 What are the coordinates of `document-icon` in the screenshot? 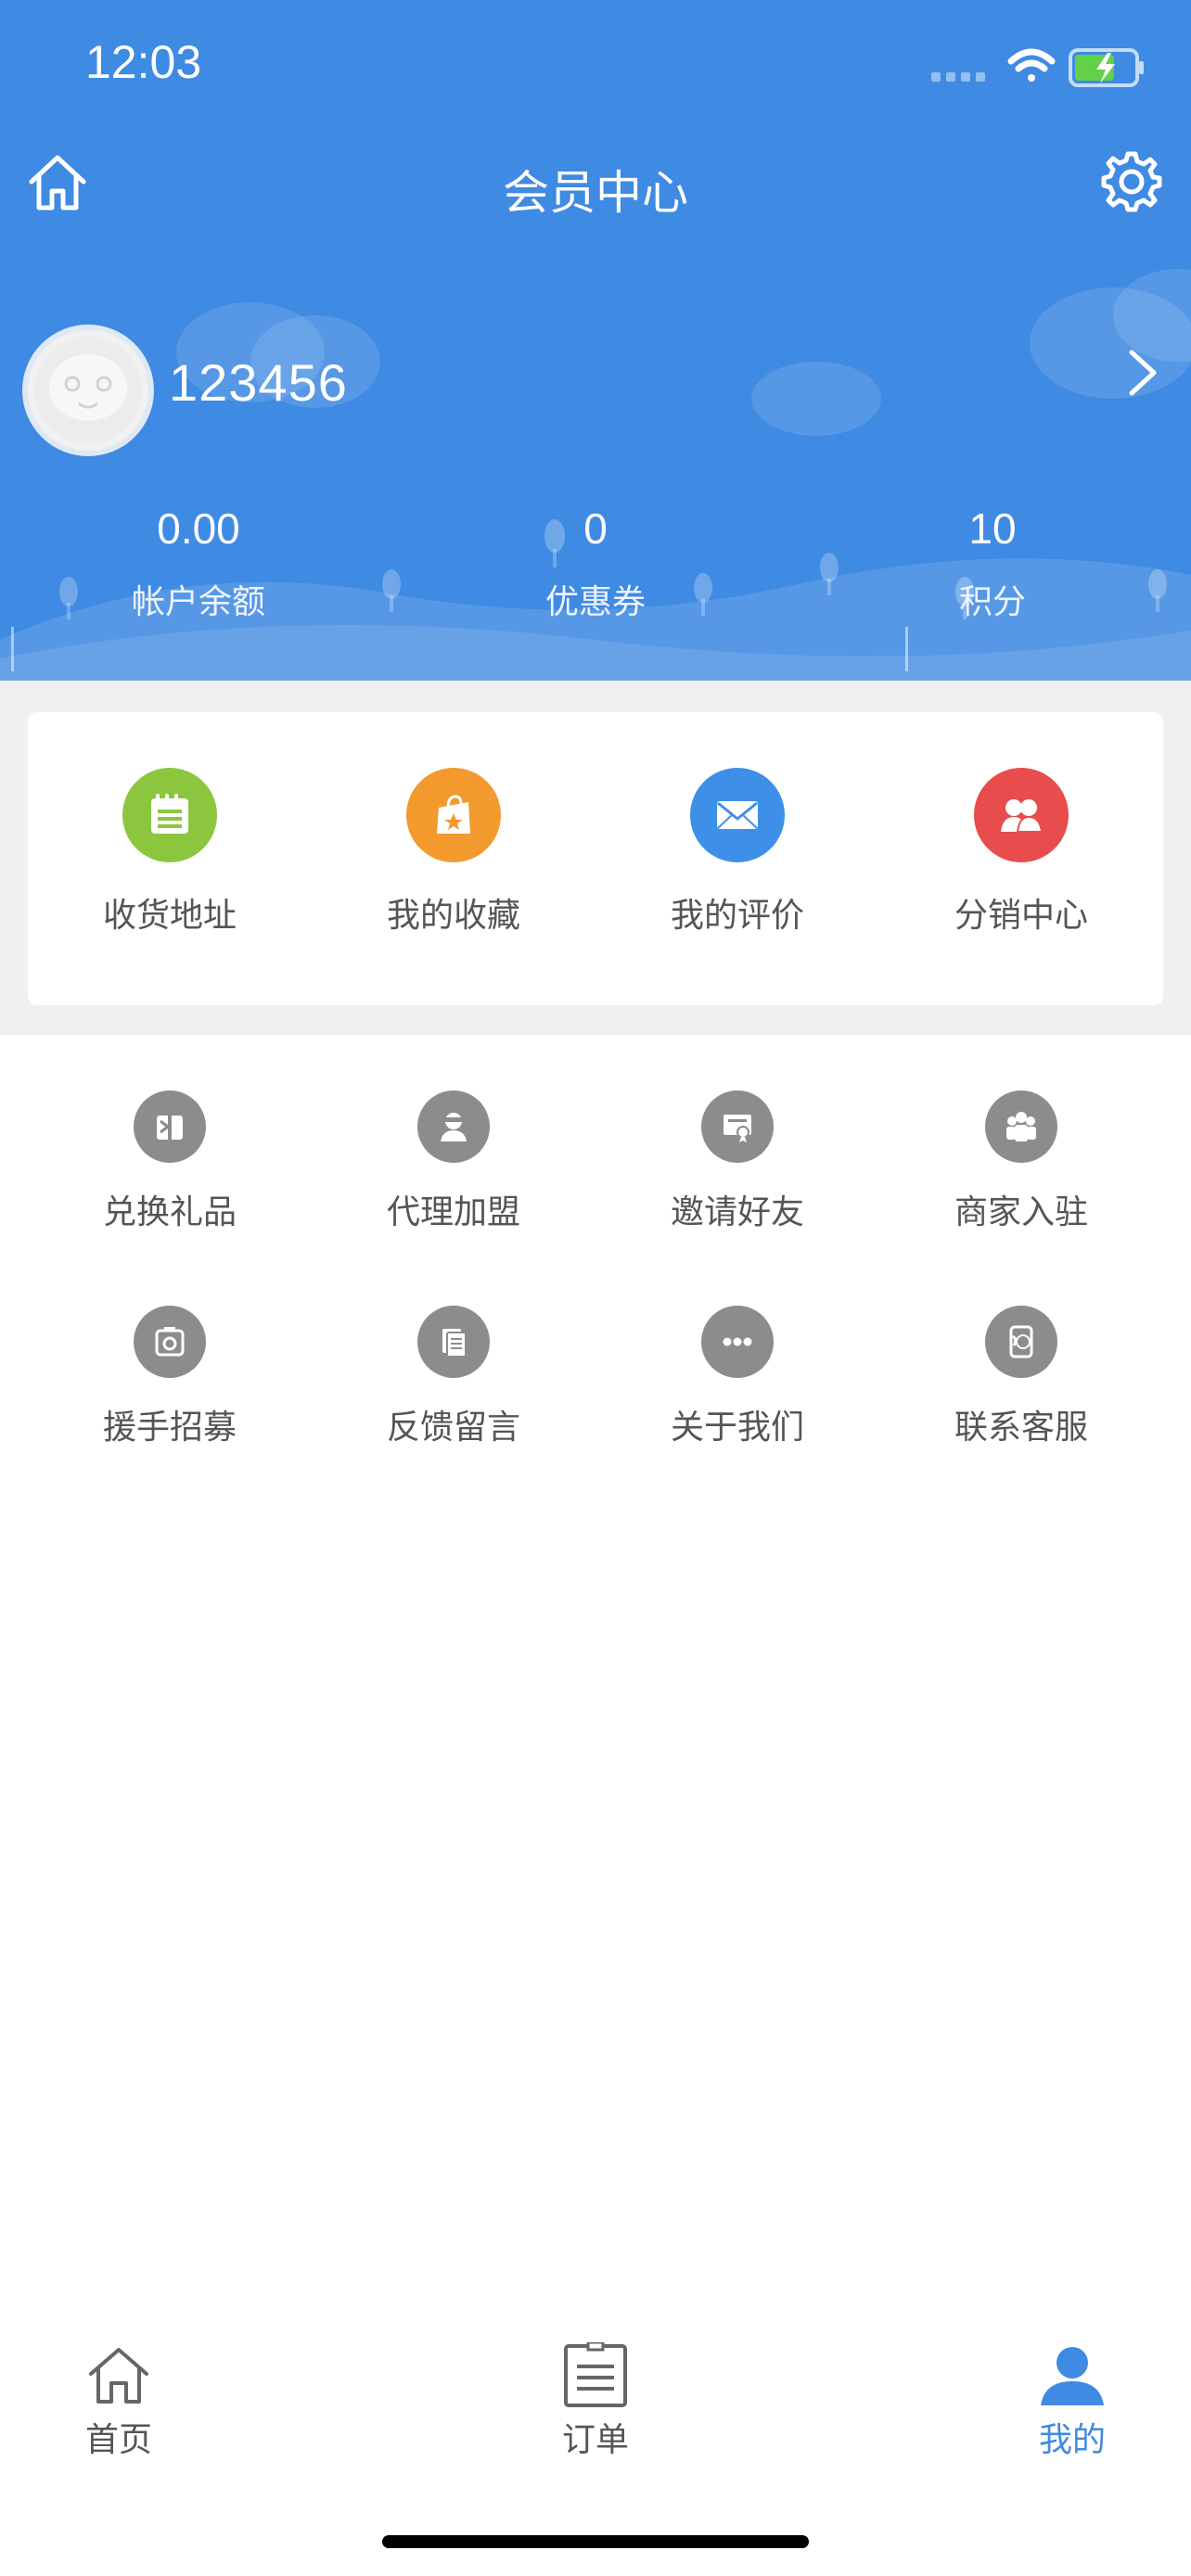 It's located at (453, 1342).